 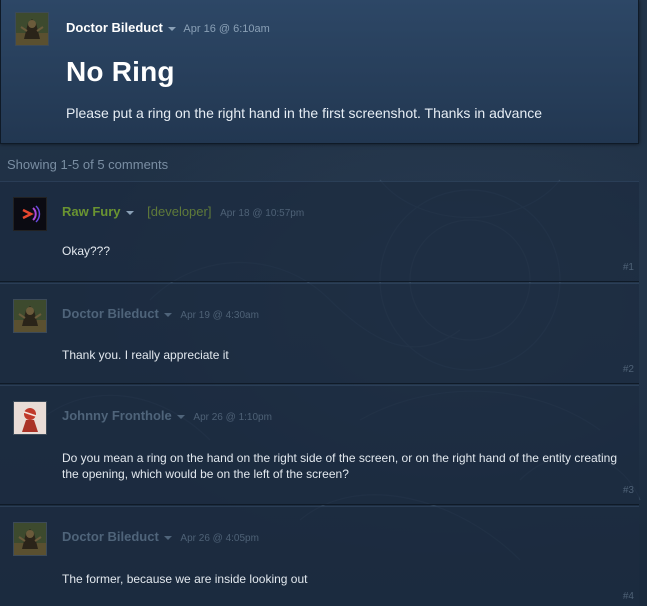 I want to click on post-title: No Ring, so click(x=120, y=71).